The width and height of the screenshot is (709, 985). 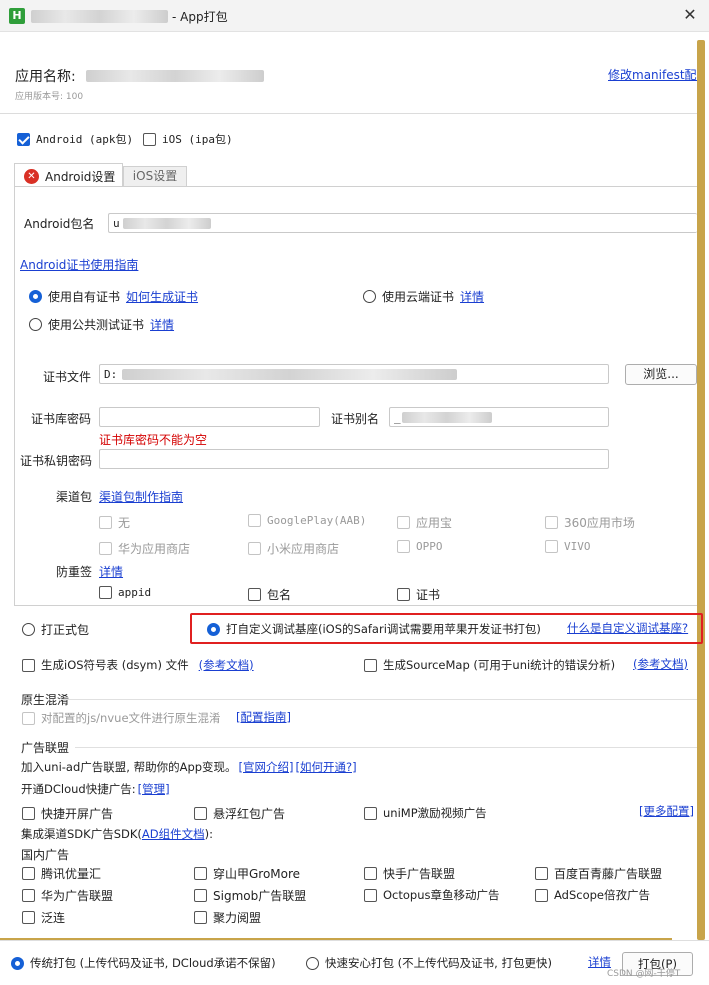 I want to click on android-platform-option: Android (apk包), so click(x=75, y=139).